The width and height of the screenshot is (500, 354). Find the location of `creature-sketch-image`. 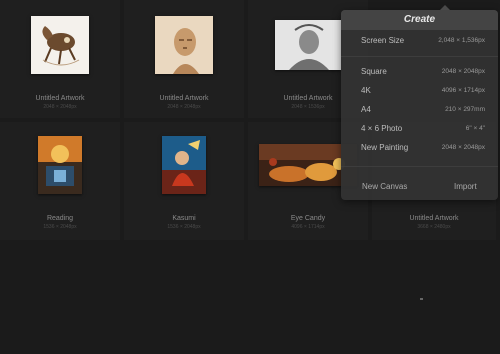

creature-sketch-image is located at coordinates (61, 46).